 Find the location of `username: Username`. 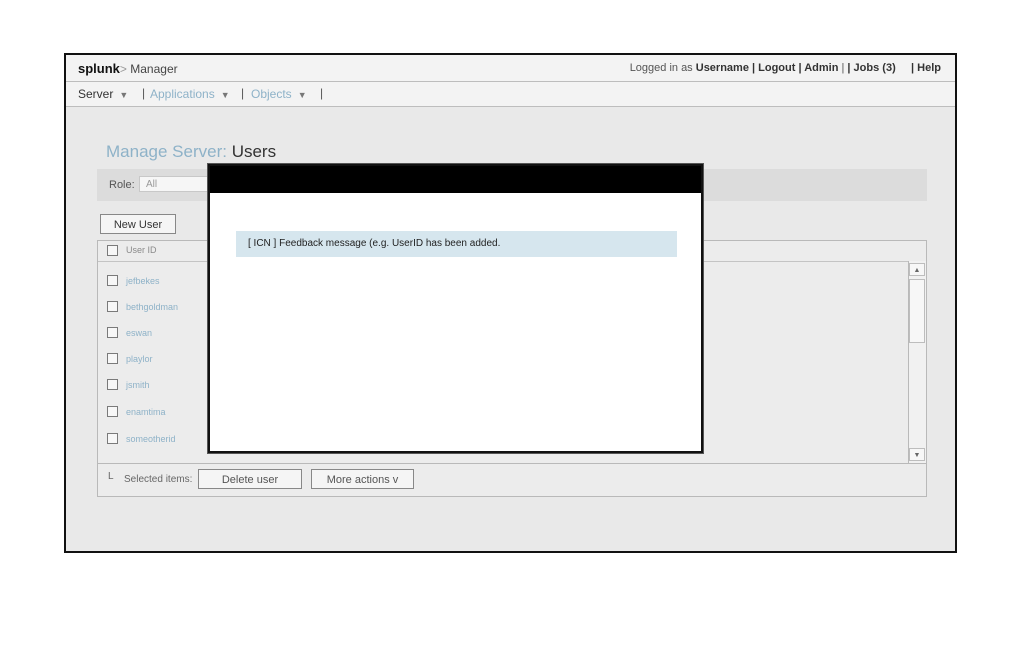

username: Username is located at coordinates (722, 68).